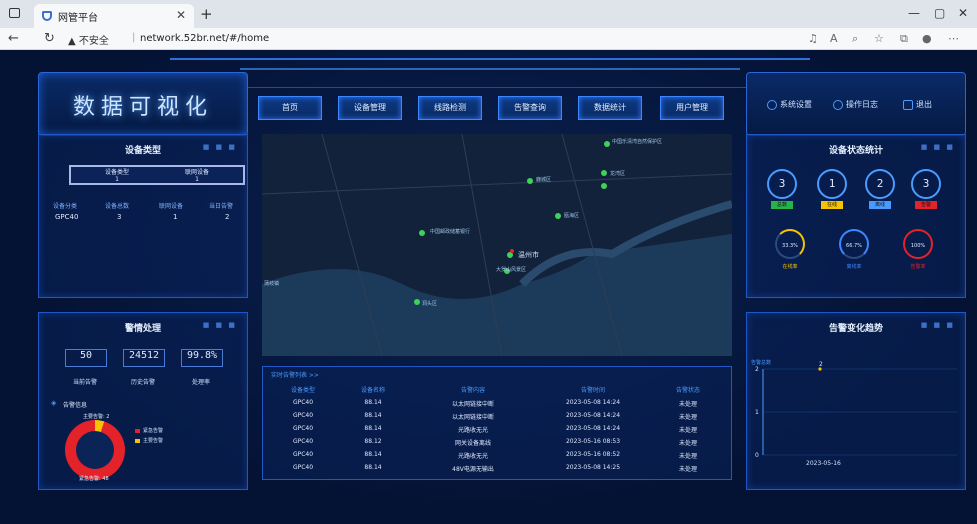 This screenshot has height=524, width=977. What do you see at coordinates (592, 390) in the screenshot?
I see `header-alarm-time: 告警时间` at bounding box center [592, 390].